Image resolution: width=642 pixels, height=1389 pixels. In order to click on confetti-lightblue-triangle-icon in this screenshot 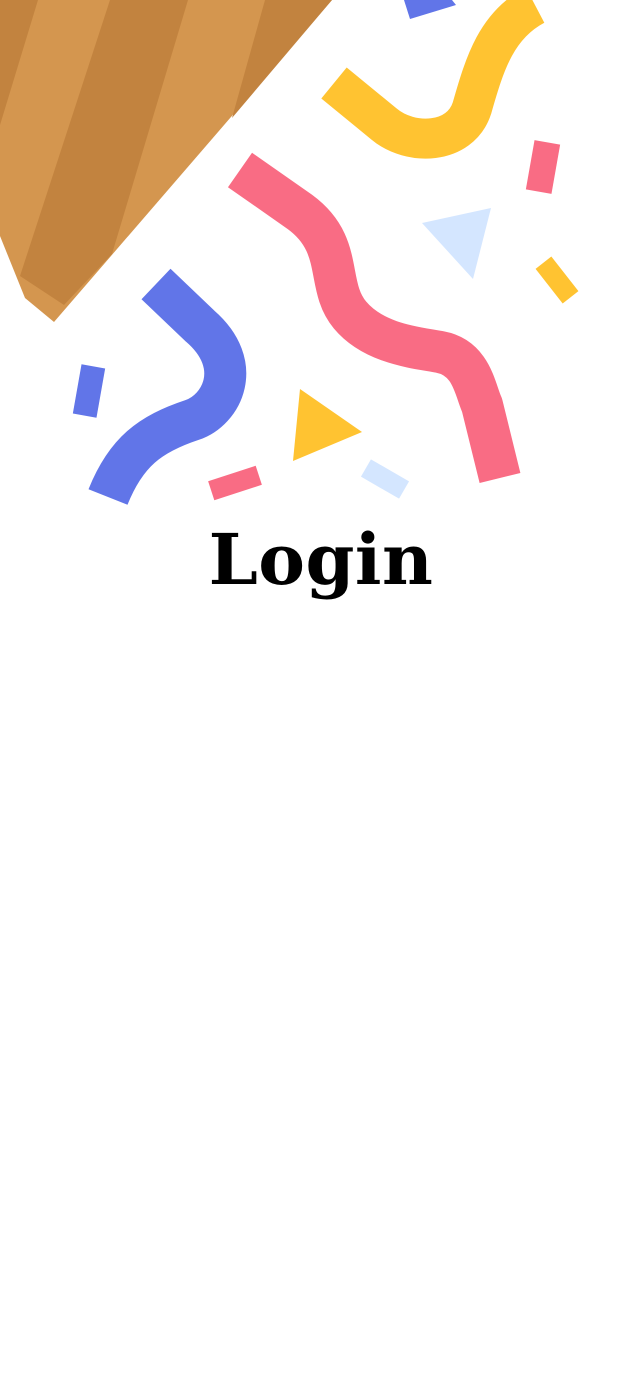, I will do `click(456, 243)`.